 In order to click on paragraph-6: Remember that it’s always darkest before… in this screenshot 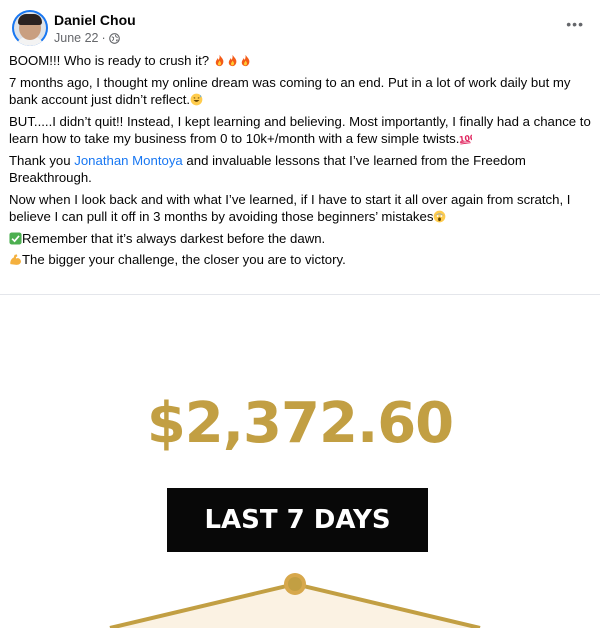, I will do `click(300, 239)`.